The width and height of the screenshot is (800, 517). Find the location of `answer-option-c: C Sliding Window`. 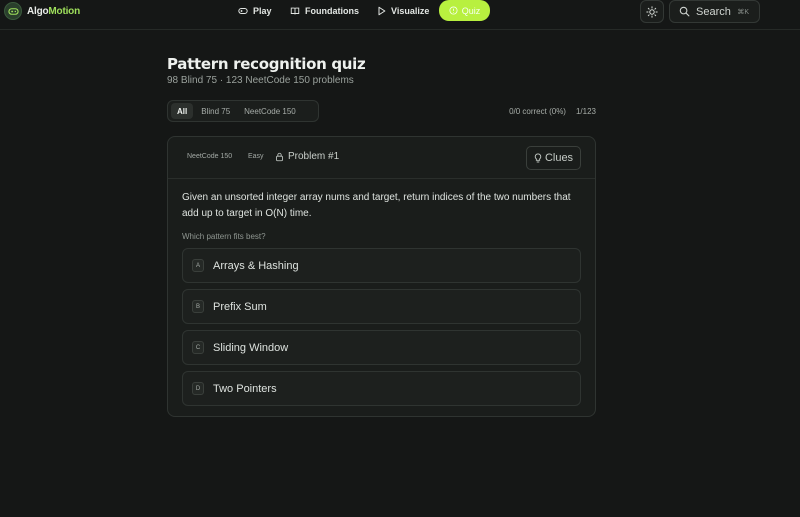

answer-option-c: C Sliding Window is located at coordinates (381, 347).